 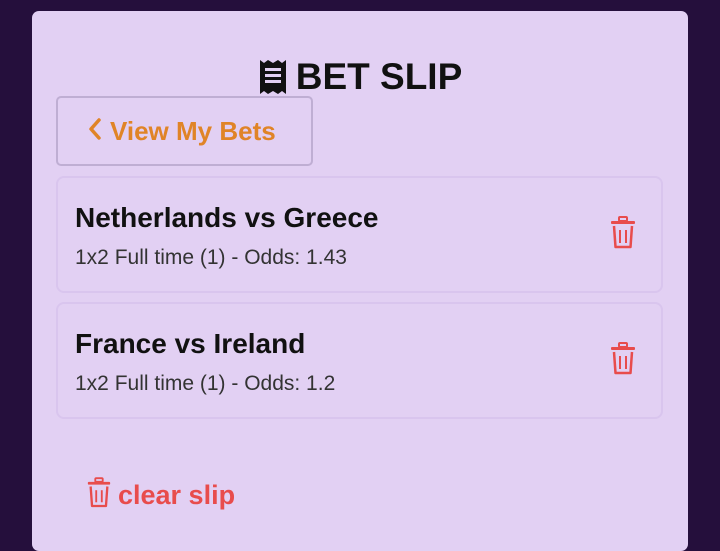 I want to click on receipt-icon, so click(x=273, y=77).